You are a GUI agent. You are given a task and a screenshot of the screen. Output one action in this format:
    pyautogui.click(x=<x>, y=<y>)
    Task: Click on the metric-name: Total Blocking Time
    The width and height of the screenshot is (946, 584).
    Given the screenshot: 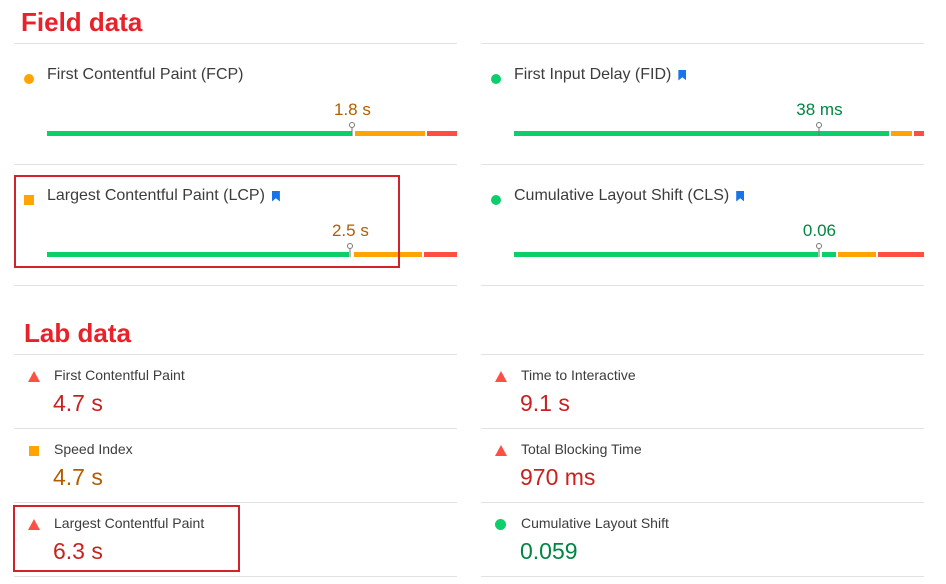 What is the action you would take?
    pyautogui.click(x=581, y=449)
    